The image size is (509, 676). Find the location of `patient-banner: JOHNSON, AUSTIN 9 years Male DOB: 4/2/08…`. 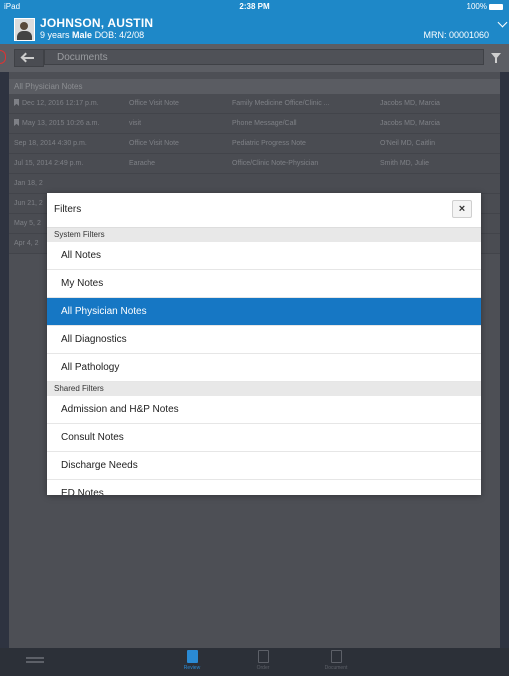

patient-banner: JOHNSON, AUSTIN 9 years Male DOB: 4/2/08… is located at coordinates (254, 29).